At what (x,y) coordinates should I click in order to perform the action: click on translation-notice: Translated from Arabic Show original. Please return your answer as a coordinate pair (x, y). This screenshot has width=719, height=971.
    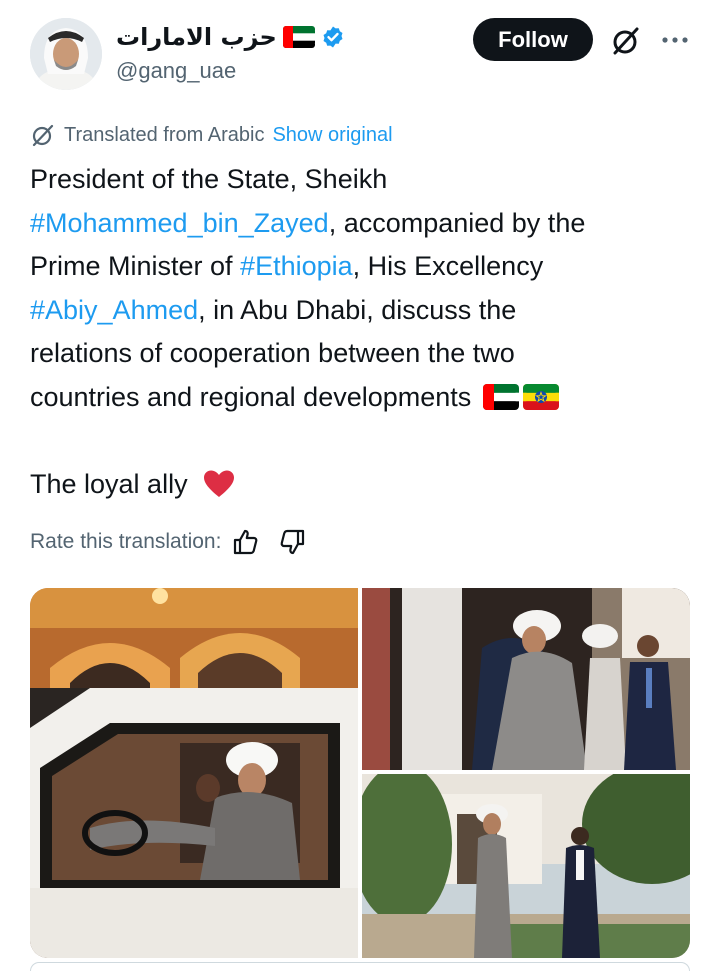
    Looking at the image, I should click on (211, 135).